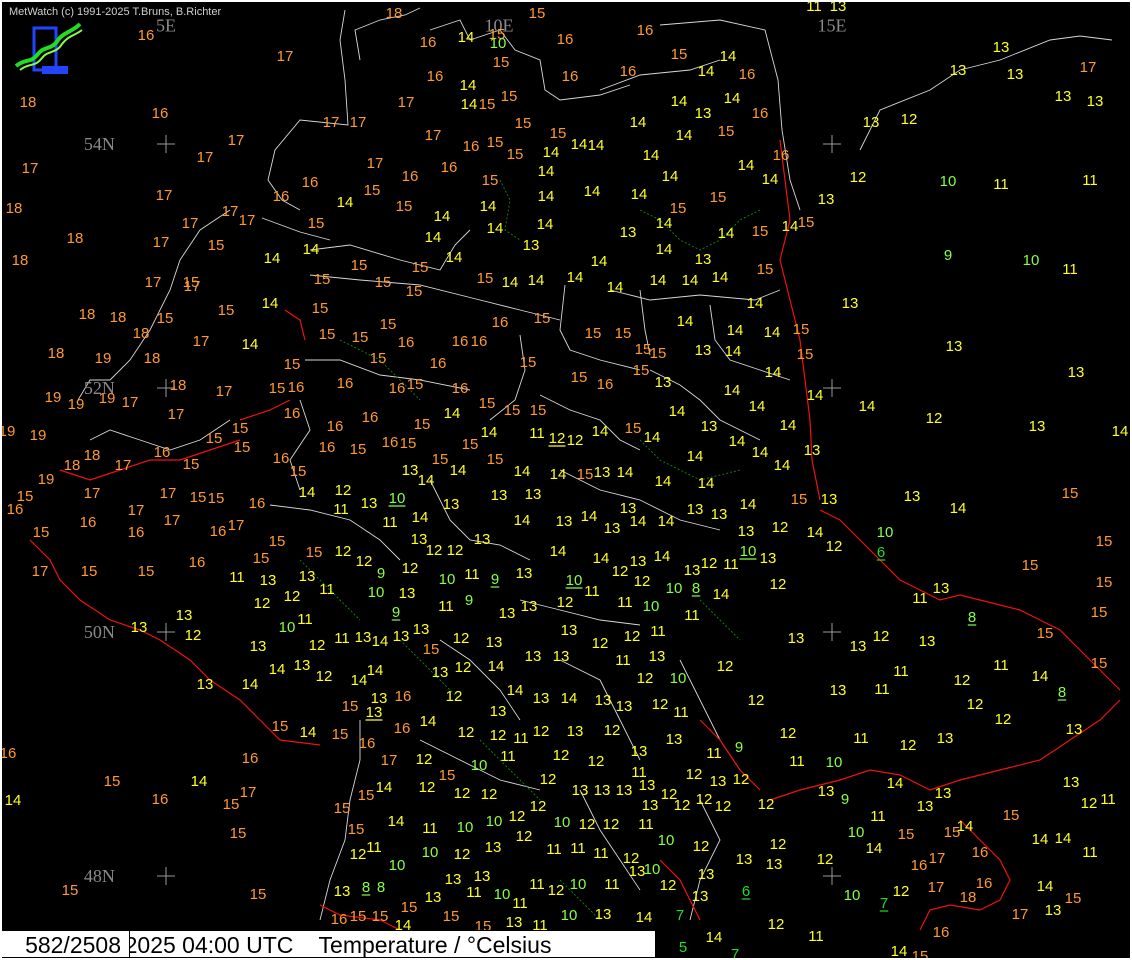 This screenshot has width=1132, height=960. I want to click on station-temperature: 9, so click(381, 573).